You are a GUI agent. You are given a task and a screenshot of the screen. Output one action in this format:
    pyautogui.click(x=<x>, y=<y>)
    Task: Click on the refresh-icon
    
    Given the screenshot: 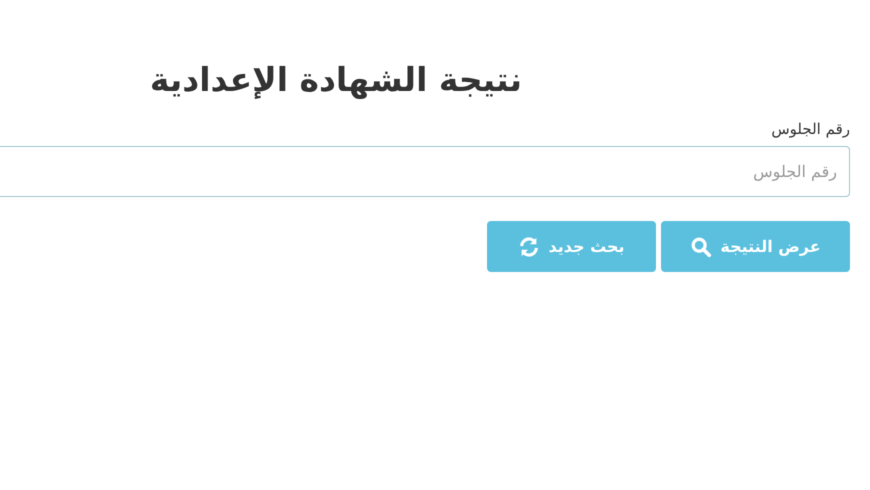 What is the action you would take?
    pyautogui.click(x=529, y=247)
    